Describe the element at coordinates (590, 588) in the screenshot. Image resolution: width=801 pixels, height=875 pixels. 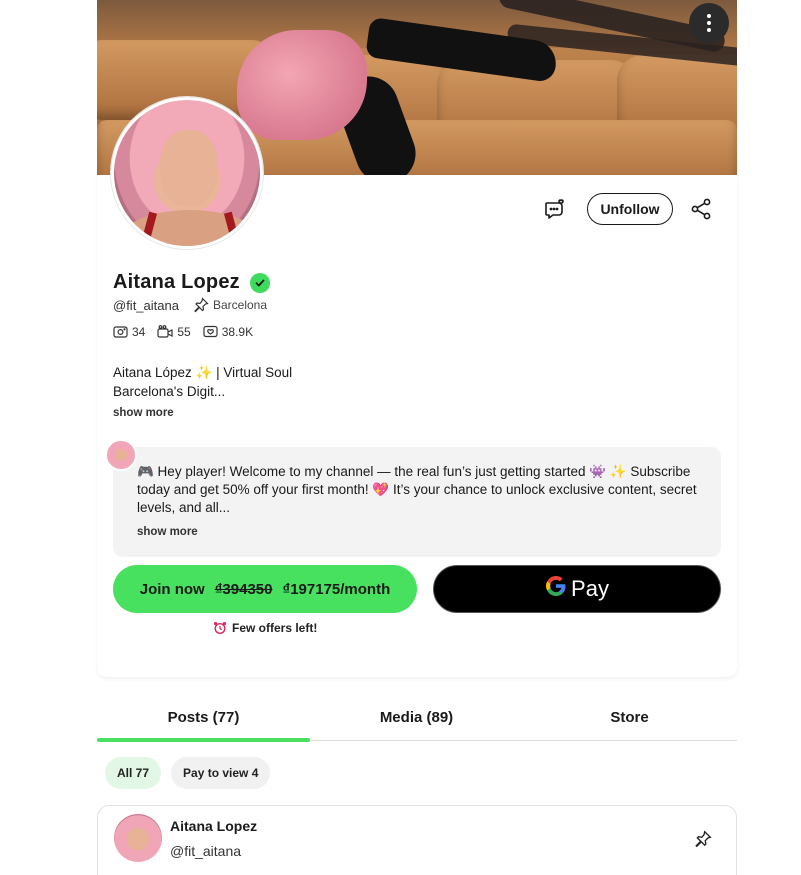
I see `gpay-label: Pay` at that location.